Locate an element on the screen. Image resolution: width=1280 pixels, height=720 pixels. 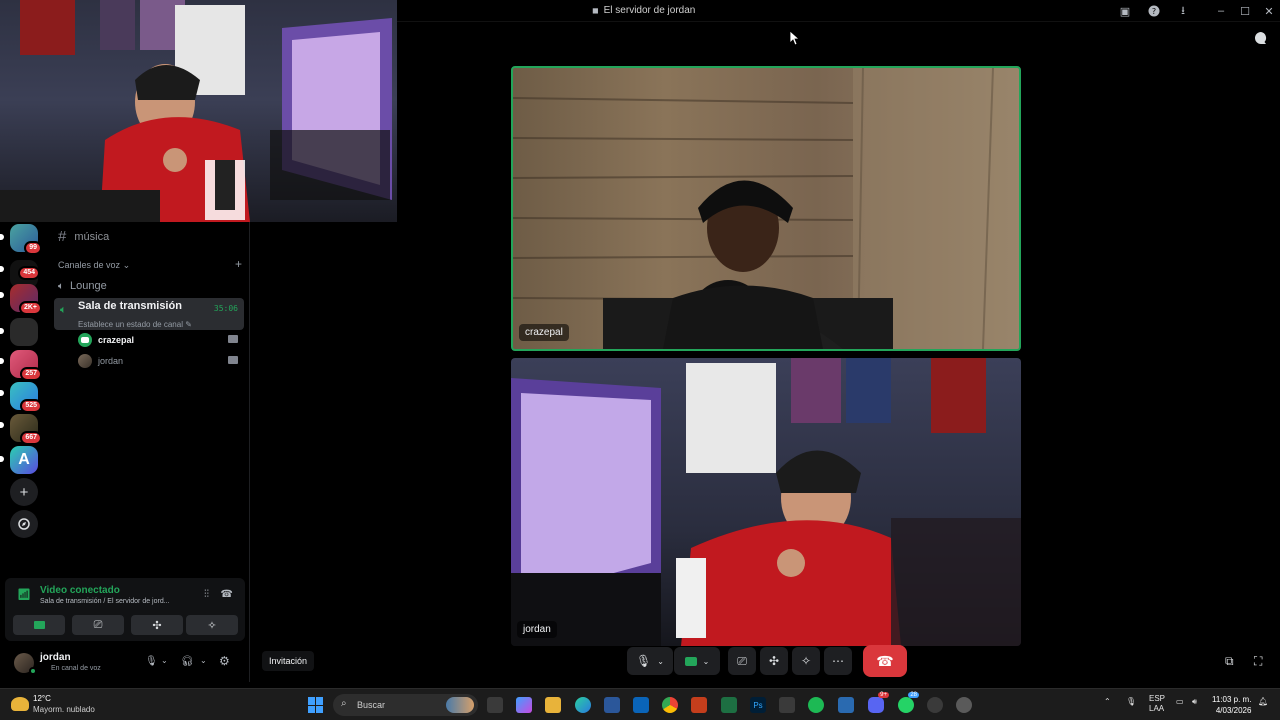
text-channel-musica: # música is located at coordinates (83, 236).